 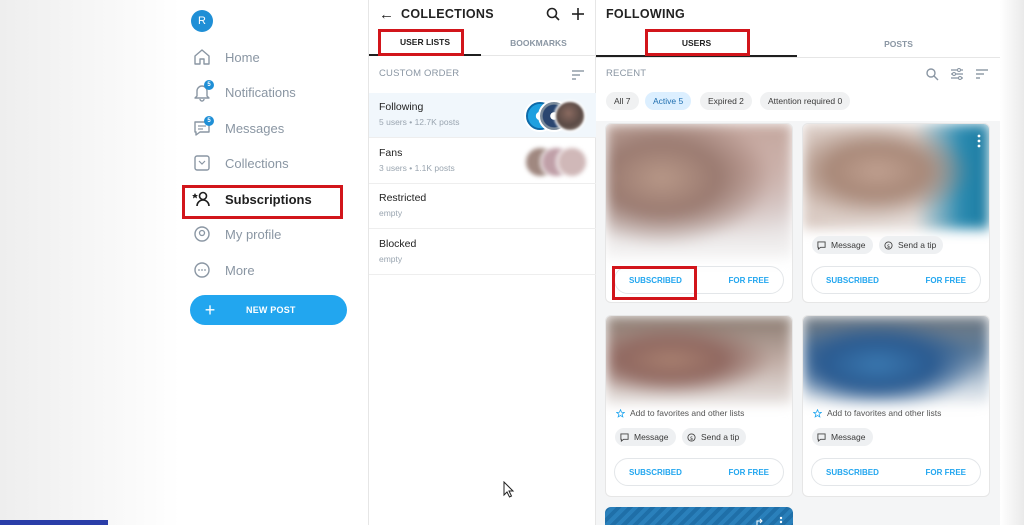 What do you see at coordinates (54, 522) in the screenshot?
I see `taskbar-strip` at bounding box center [54, 522].